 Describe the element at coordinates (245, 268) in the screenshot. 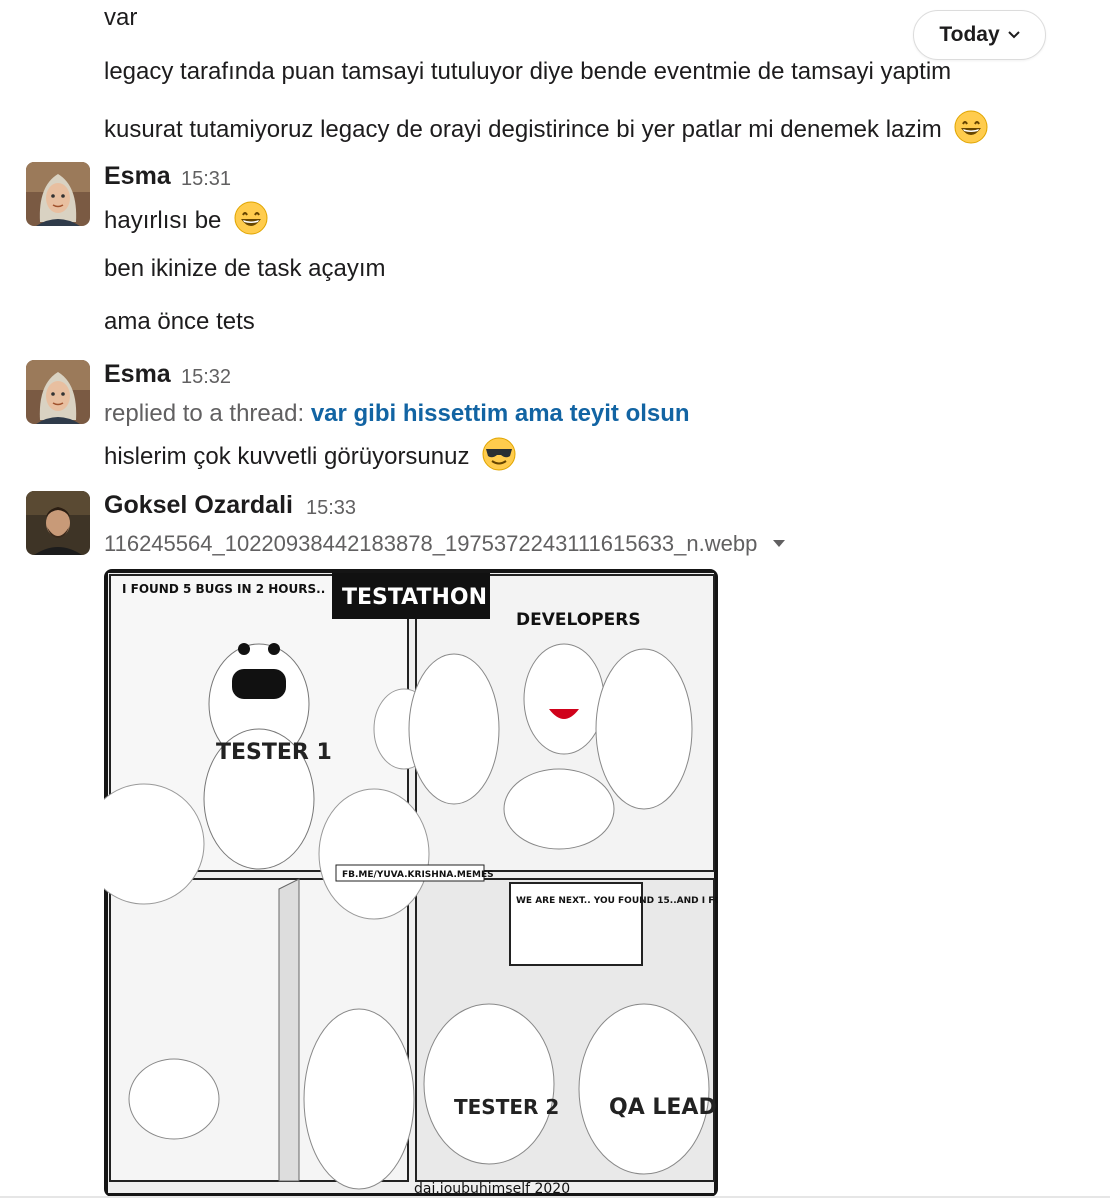

I see `message-text: ben ikinize de task açayım` at that location.